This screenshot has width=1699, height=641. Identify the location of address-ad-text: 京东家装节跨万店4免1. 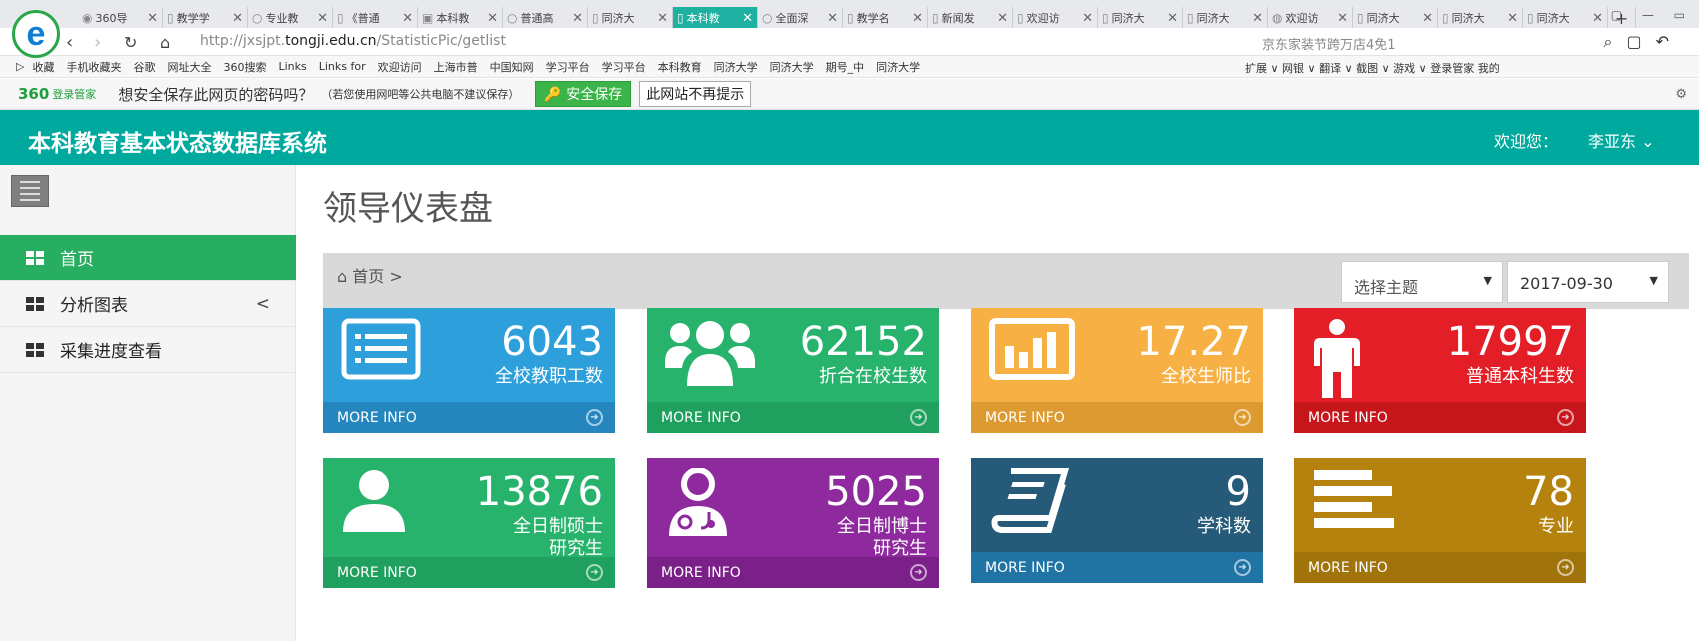
(1329, 43).